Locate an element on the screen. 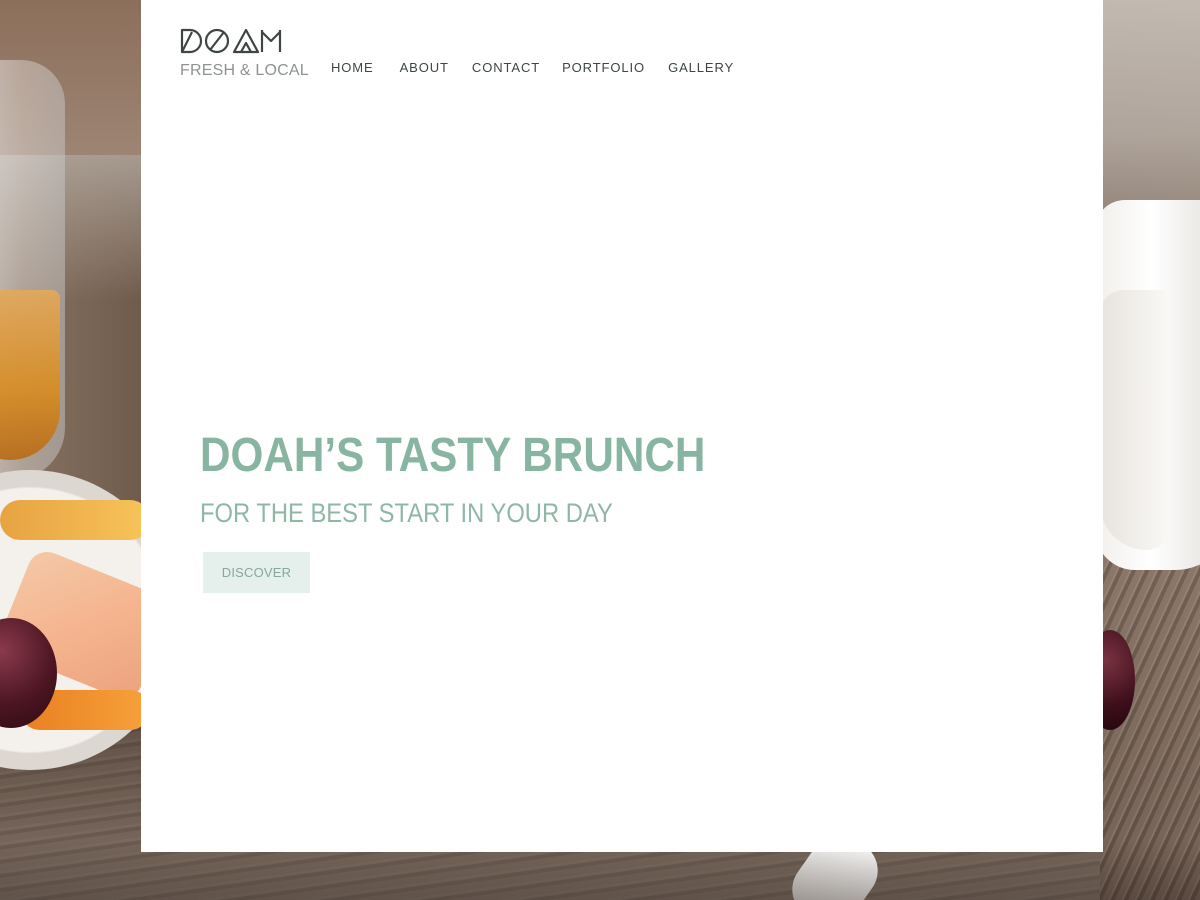 Image resolution: width=1200 pixels, height=900 pixels. brand-tagline: FRESH & LOCAL is located at coordinates (244, 70).